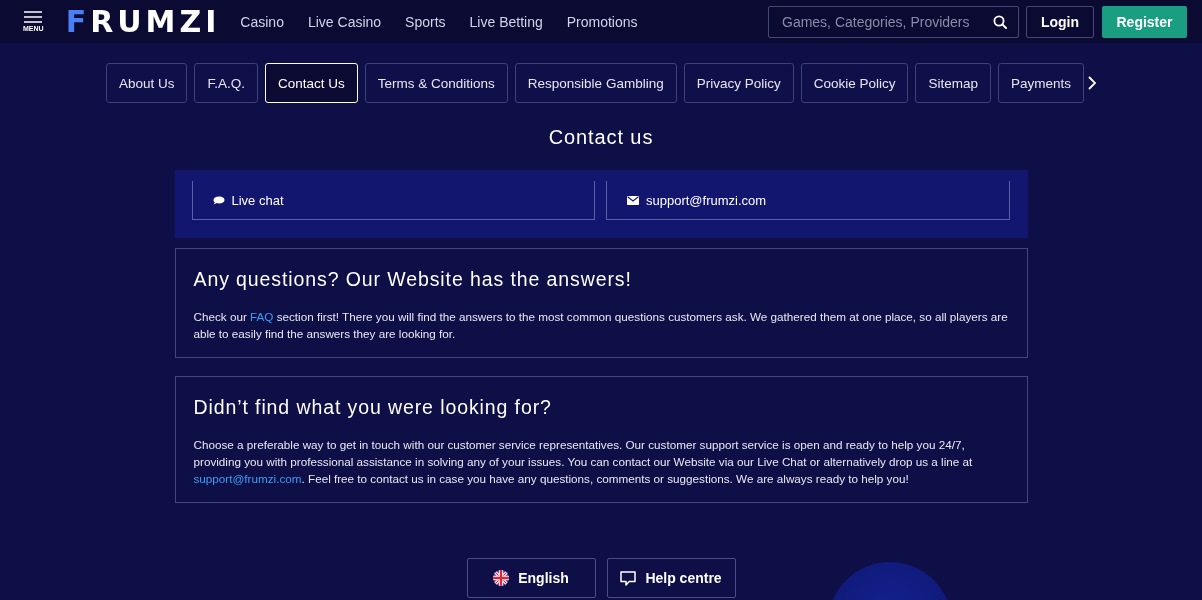  What do you see at coordinates (247, 478) in the screenshot?
I see `inline-link: support@frumzi.com` at bounding box center [247, 478].